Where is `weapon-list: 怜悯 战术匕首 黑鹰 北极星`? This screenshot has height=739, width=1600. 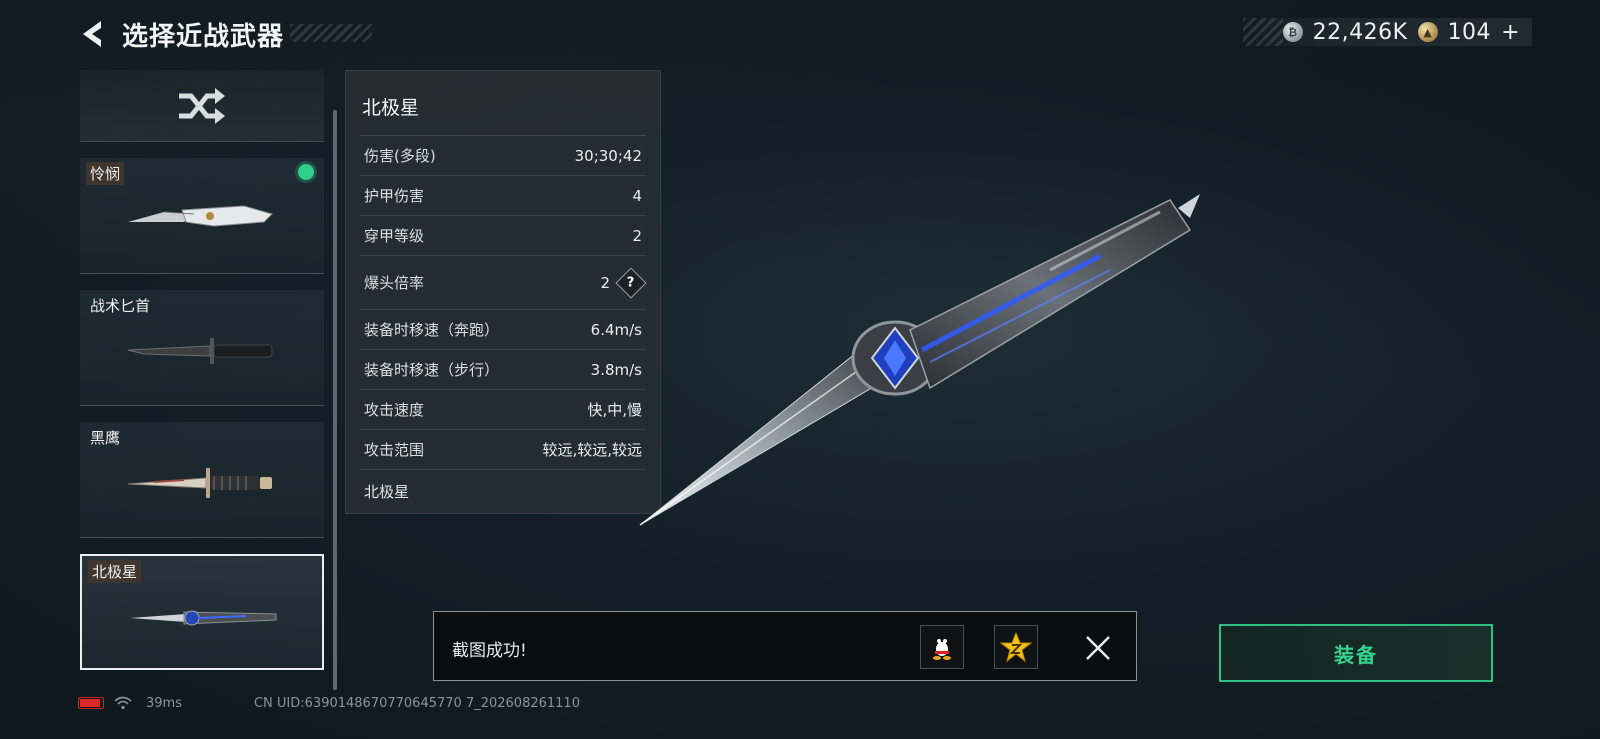
weapon-list: 怜悯 战术匕首 黑鹰 北极星 is located at coordinates (203, 376).